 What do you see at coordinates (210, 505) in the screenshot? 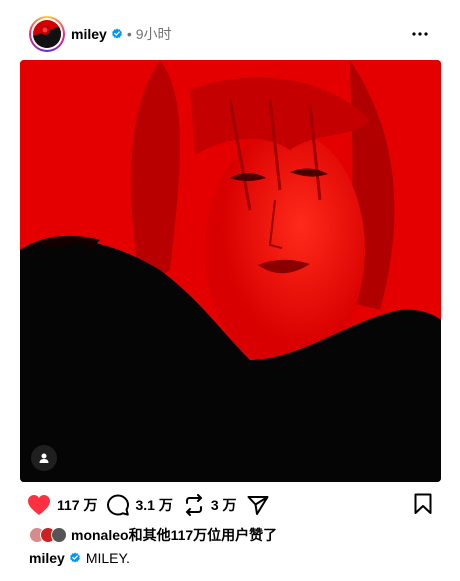
I see `repost-button: 3 万` at bounding box center [210, 505].